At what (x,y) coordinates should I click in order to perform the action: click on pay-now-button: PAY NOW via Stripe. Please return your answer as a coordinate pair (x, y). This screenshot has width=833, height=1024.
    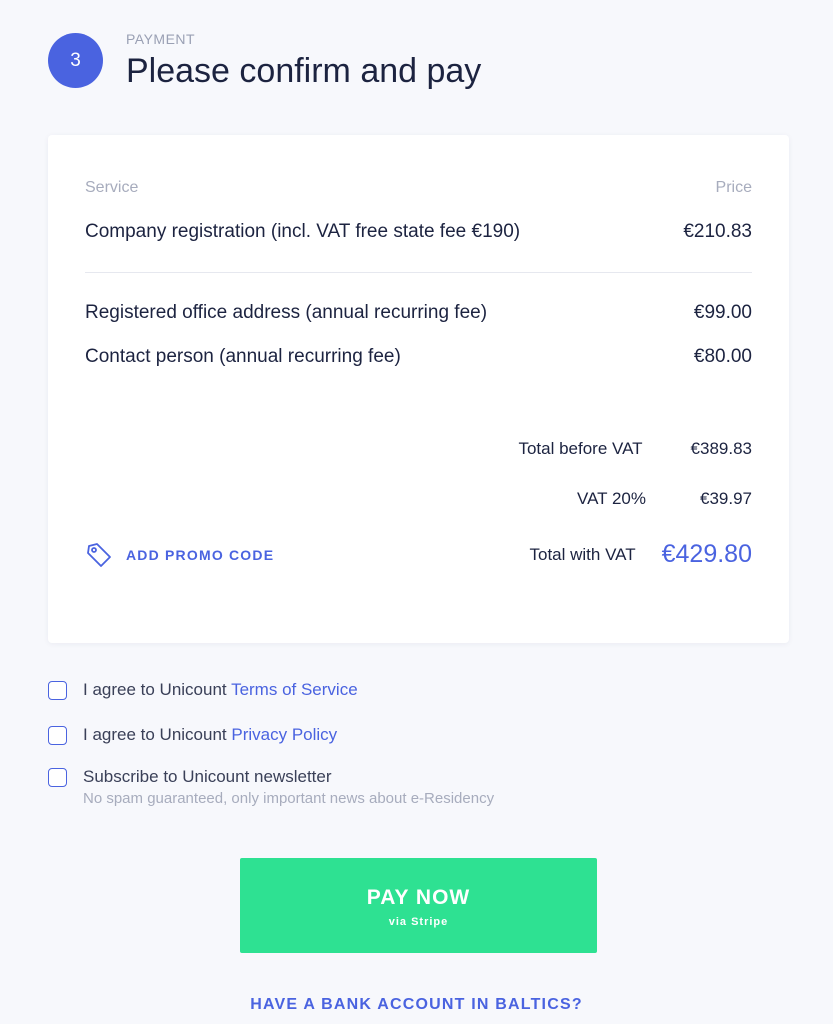
    Looking at the image, I should click on (418, 905).